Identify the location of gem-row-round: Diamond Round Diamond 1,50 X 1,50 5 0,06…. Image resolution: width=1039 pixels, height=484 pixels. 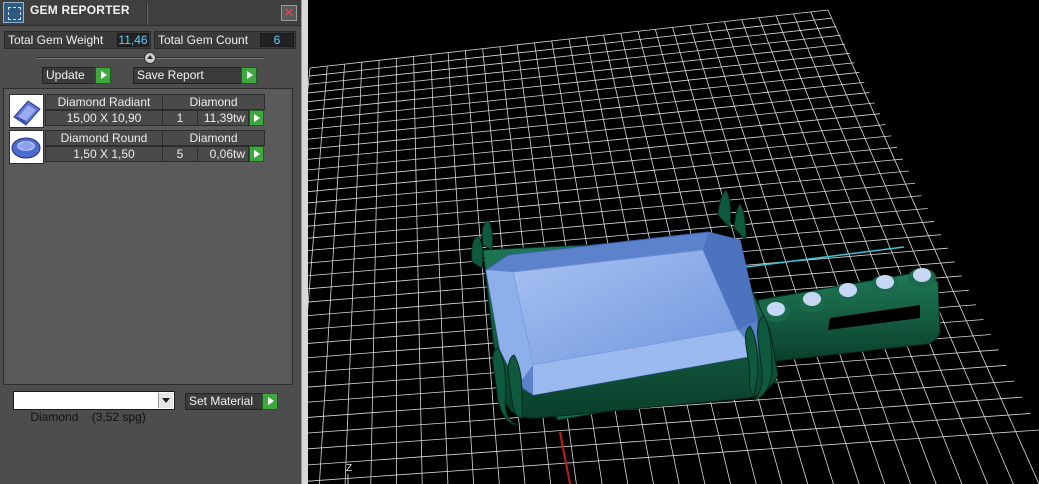
(140, 147).